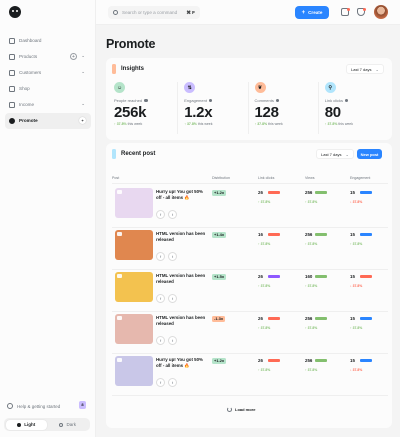 Image resolution: width=400 pixels, height=437 pixels. What do you see at coordinates (26, 424) in the screenshot?
I see `theme-light-button: Light` at bounding box center [26, 424].